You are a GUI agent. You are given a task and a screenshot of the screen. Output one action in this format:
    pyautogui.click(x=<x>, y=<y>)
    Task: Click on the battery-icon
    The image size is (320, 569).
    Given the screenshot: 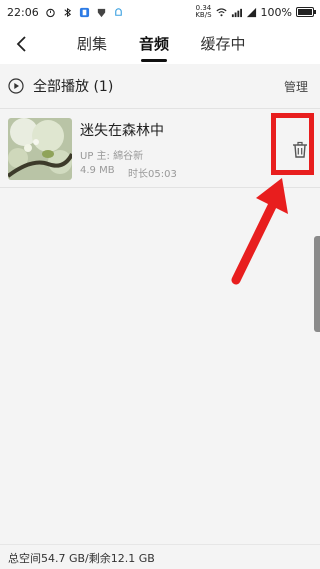 What is the action you would take?
    pyautogui.click(x=306, y=12)
    